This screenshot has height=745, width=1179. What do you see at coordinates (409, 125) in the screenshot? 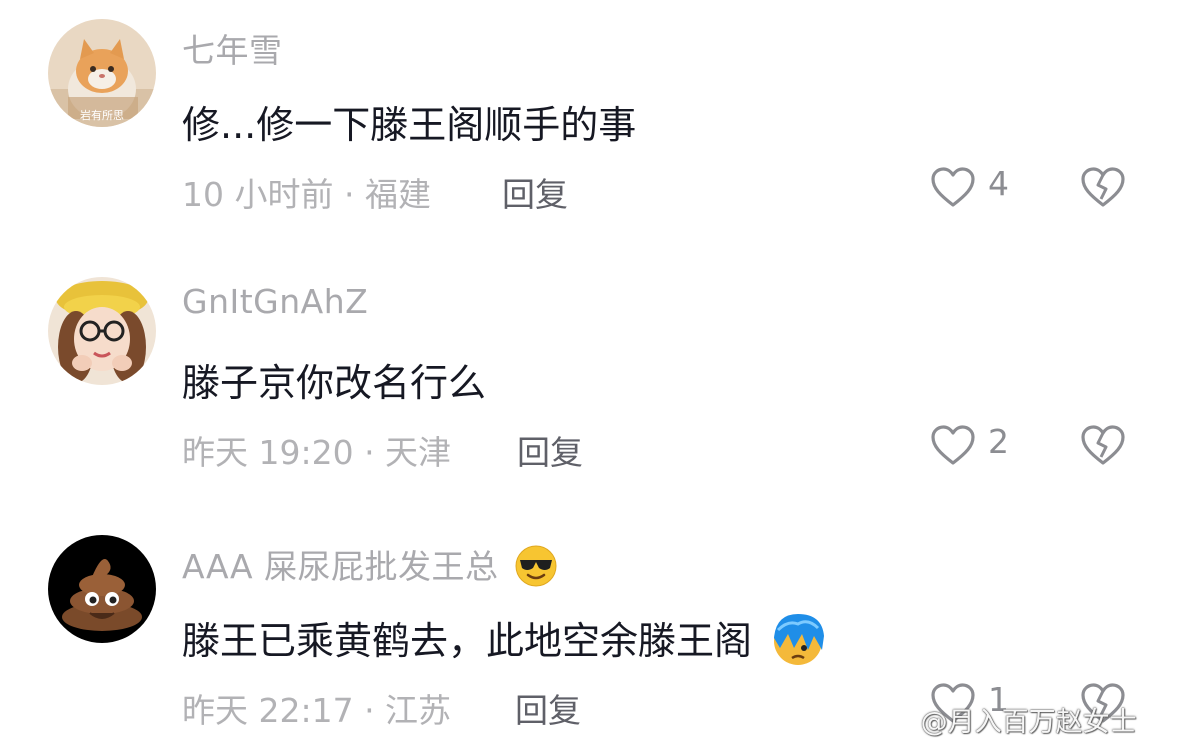
I see `comment-text: 修...修一下滕王阁顺手的事` at bounding box center [409, 125].